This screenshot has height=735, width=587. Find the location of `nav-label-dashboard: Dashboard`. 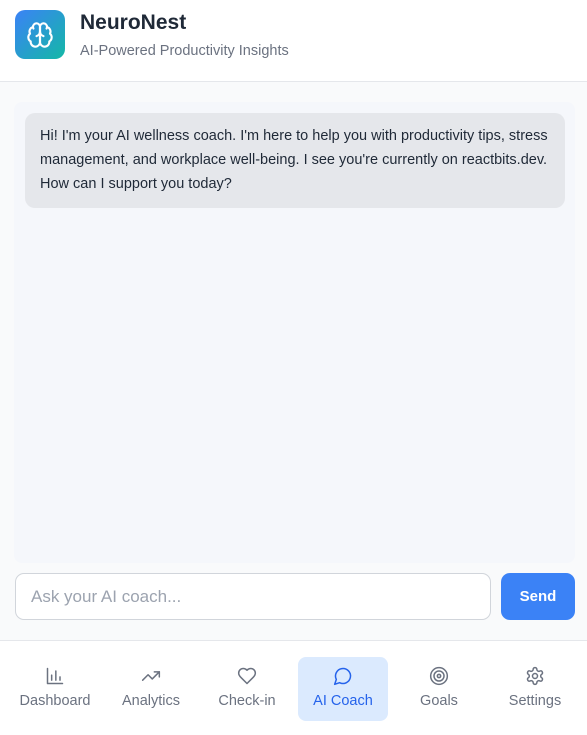

nav-label-dashboard: Dashboard is located at coordinates (55, 701).